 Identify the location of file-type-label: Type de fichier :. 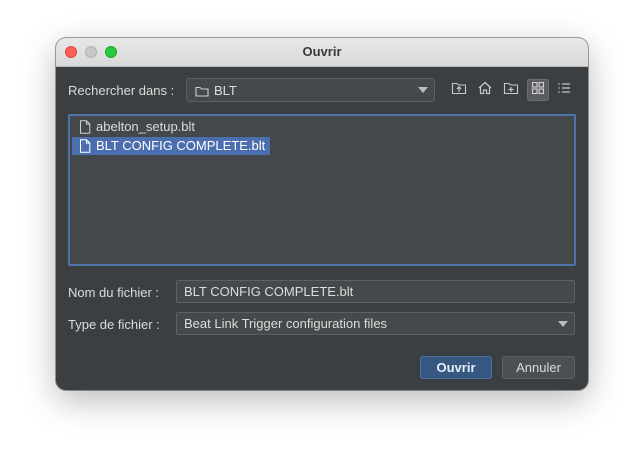
(114, 324).